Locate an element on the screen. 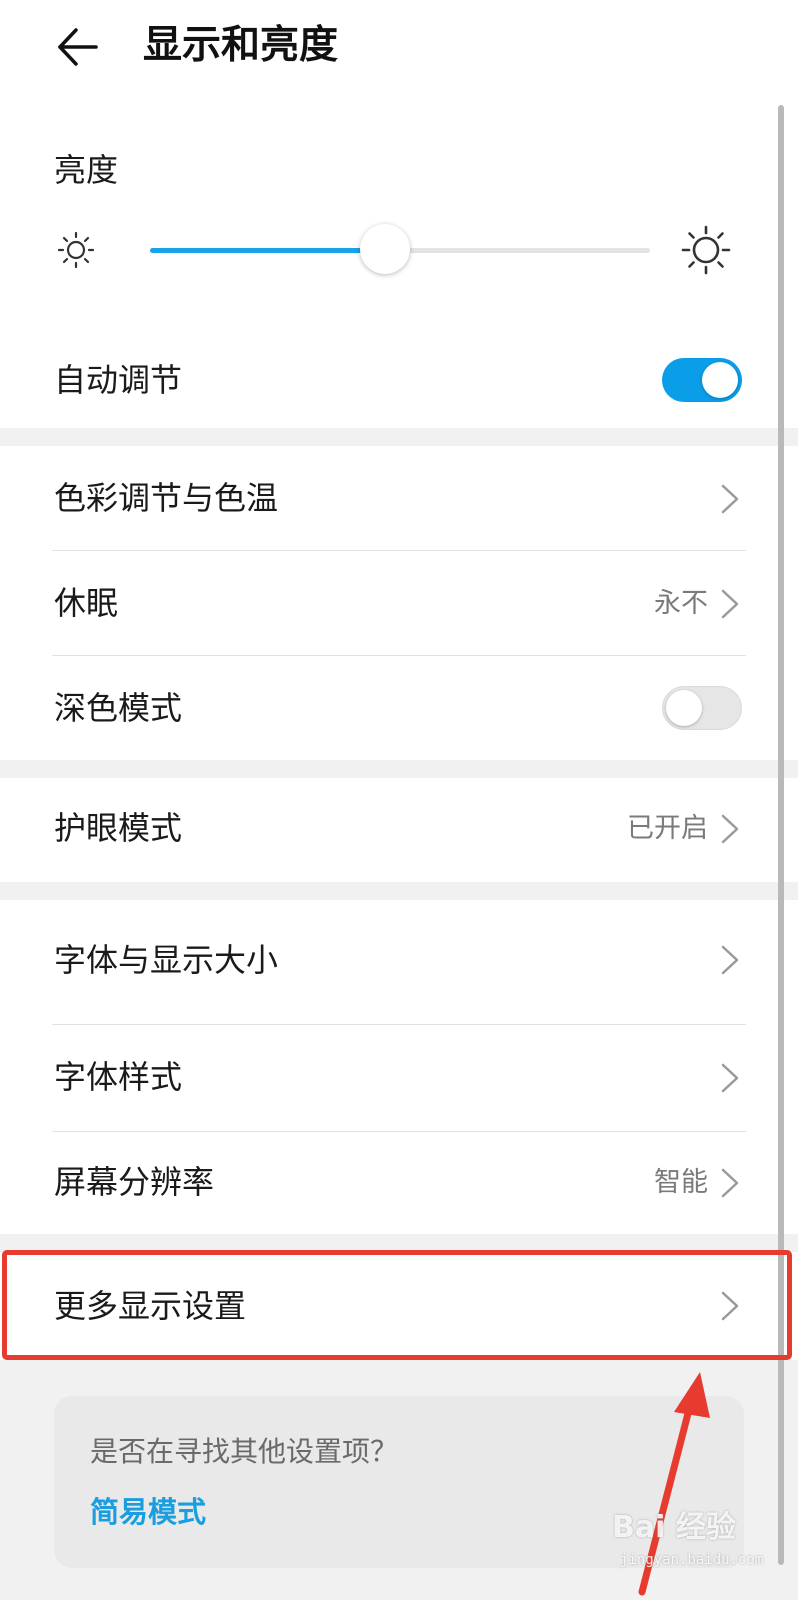  row-label: 深色模式 is located at coordinates (118, 708).